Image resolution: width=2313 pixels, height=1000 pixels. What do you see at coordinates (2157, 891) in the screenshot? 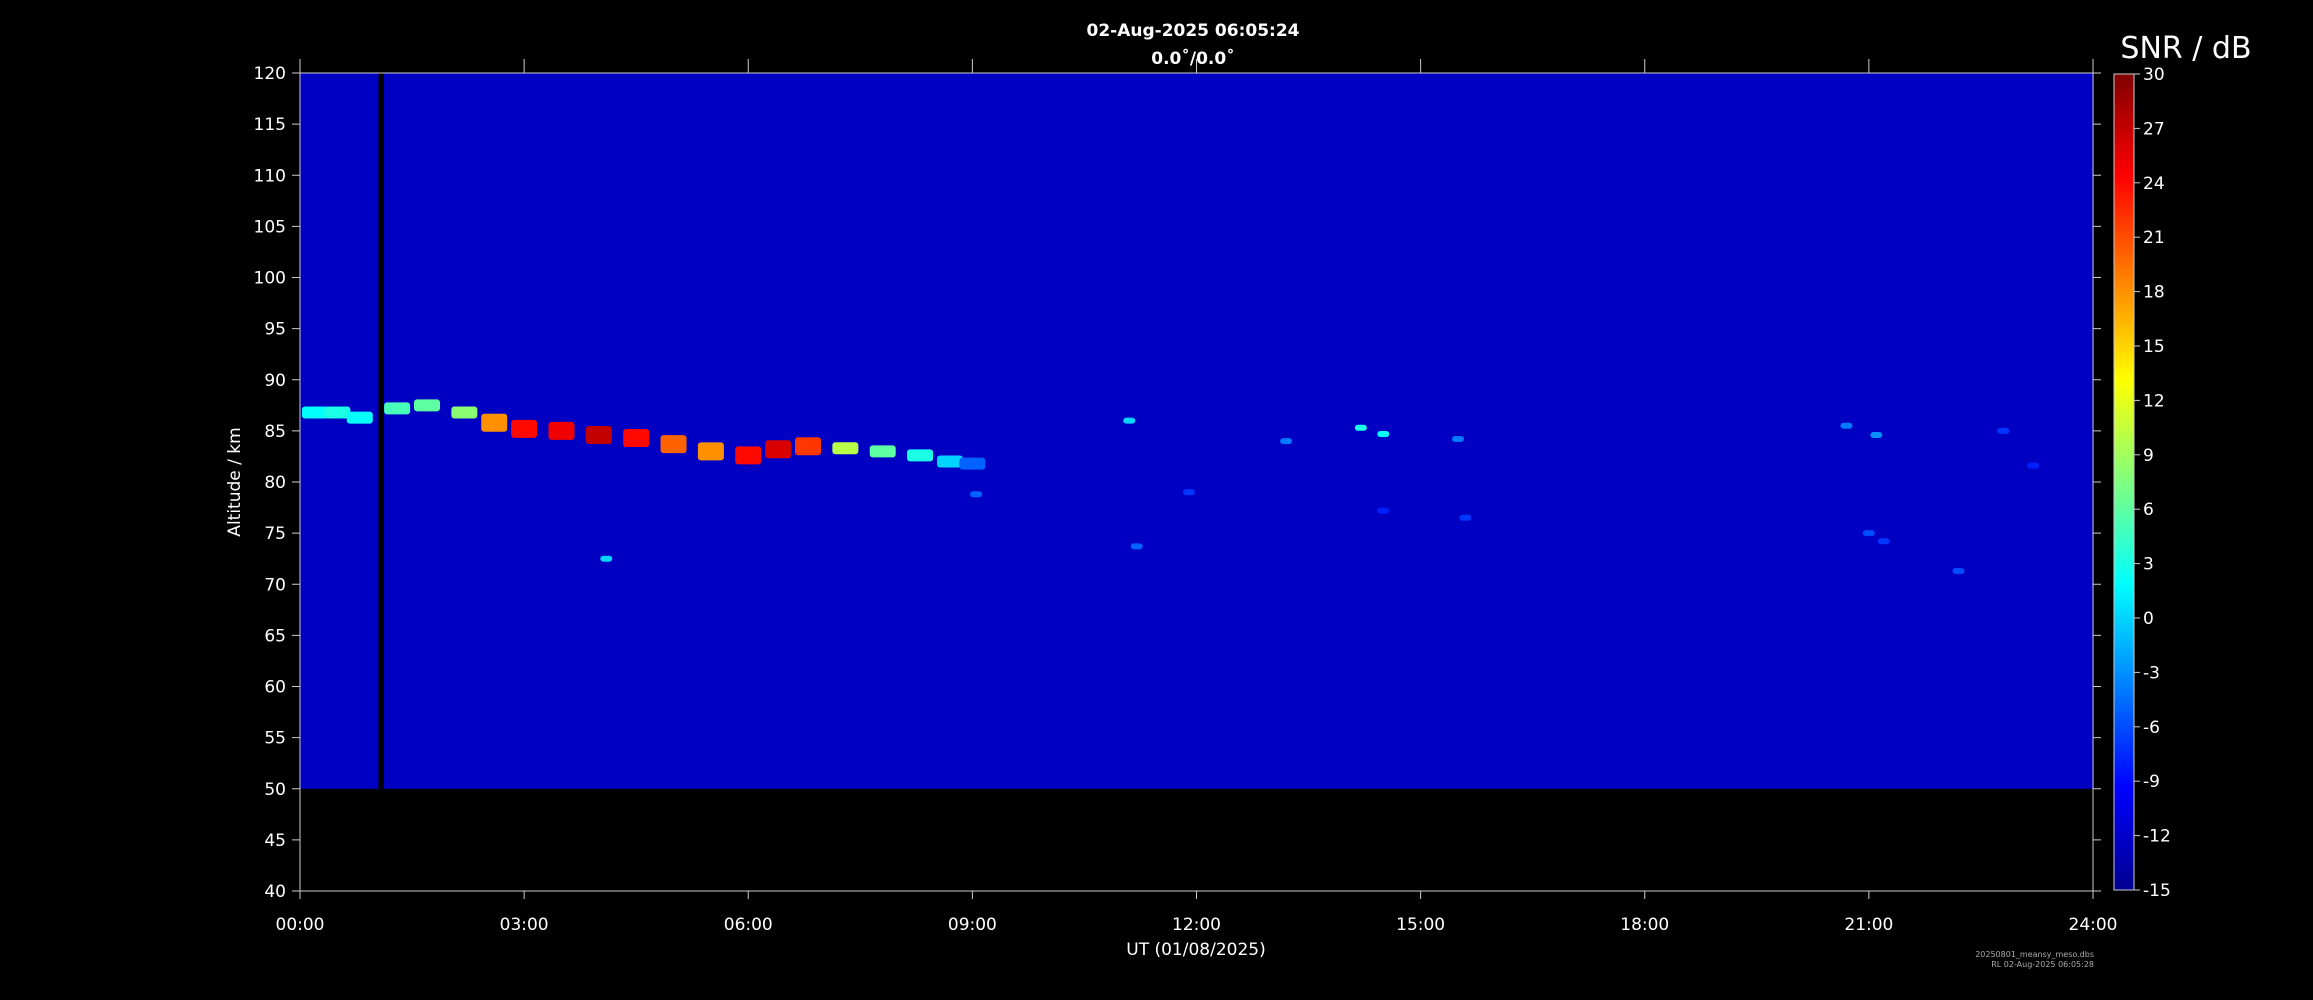
I see `colorbar-tick-label: -15` at bounding box center [2157, 891].